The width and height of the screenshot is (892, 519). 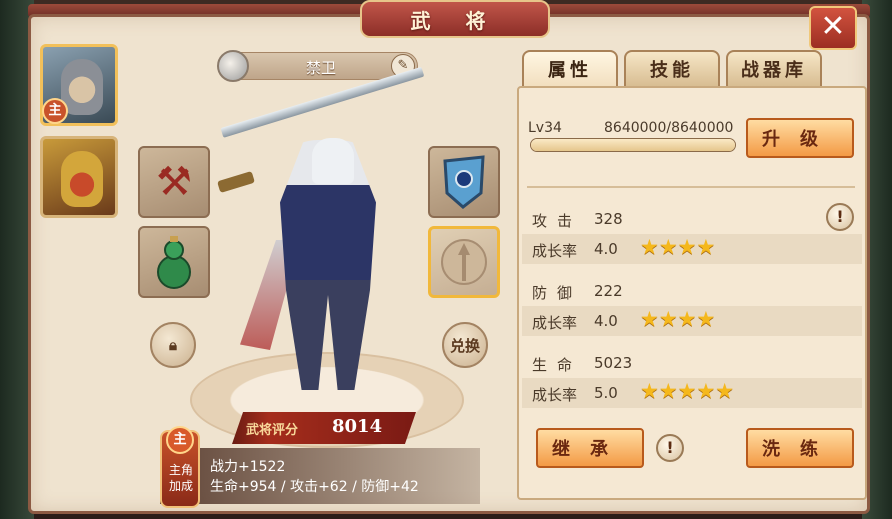 What do you see at coordinates (320, 68) in the screenshot?
I see `hero-name: 禁卫` at bounding box center [320, 68].